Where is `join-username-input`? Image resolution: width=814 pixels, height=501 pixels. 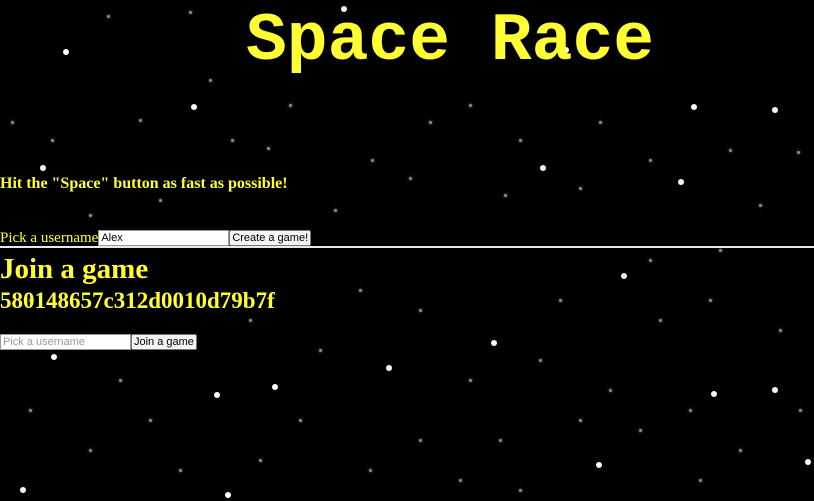
join-username-input is located at coordinates (65, 342).